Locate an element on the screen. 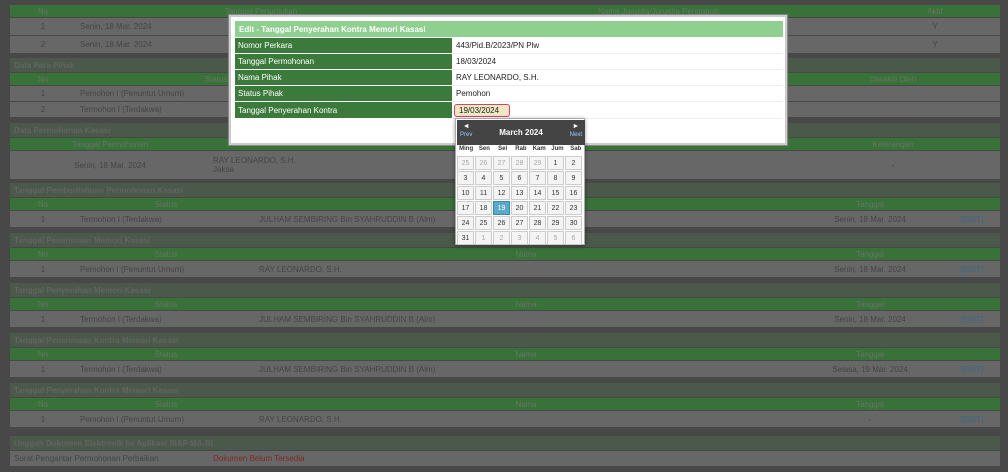 The height and width of the screenshot is (472, 1008). prev-arrow-icon: ◄ is located at coordinates (466, 126).